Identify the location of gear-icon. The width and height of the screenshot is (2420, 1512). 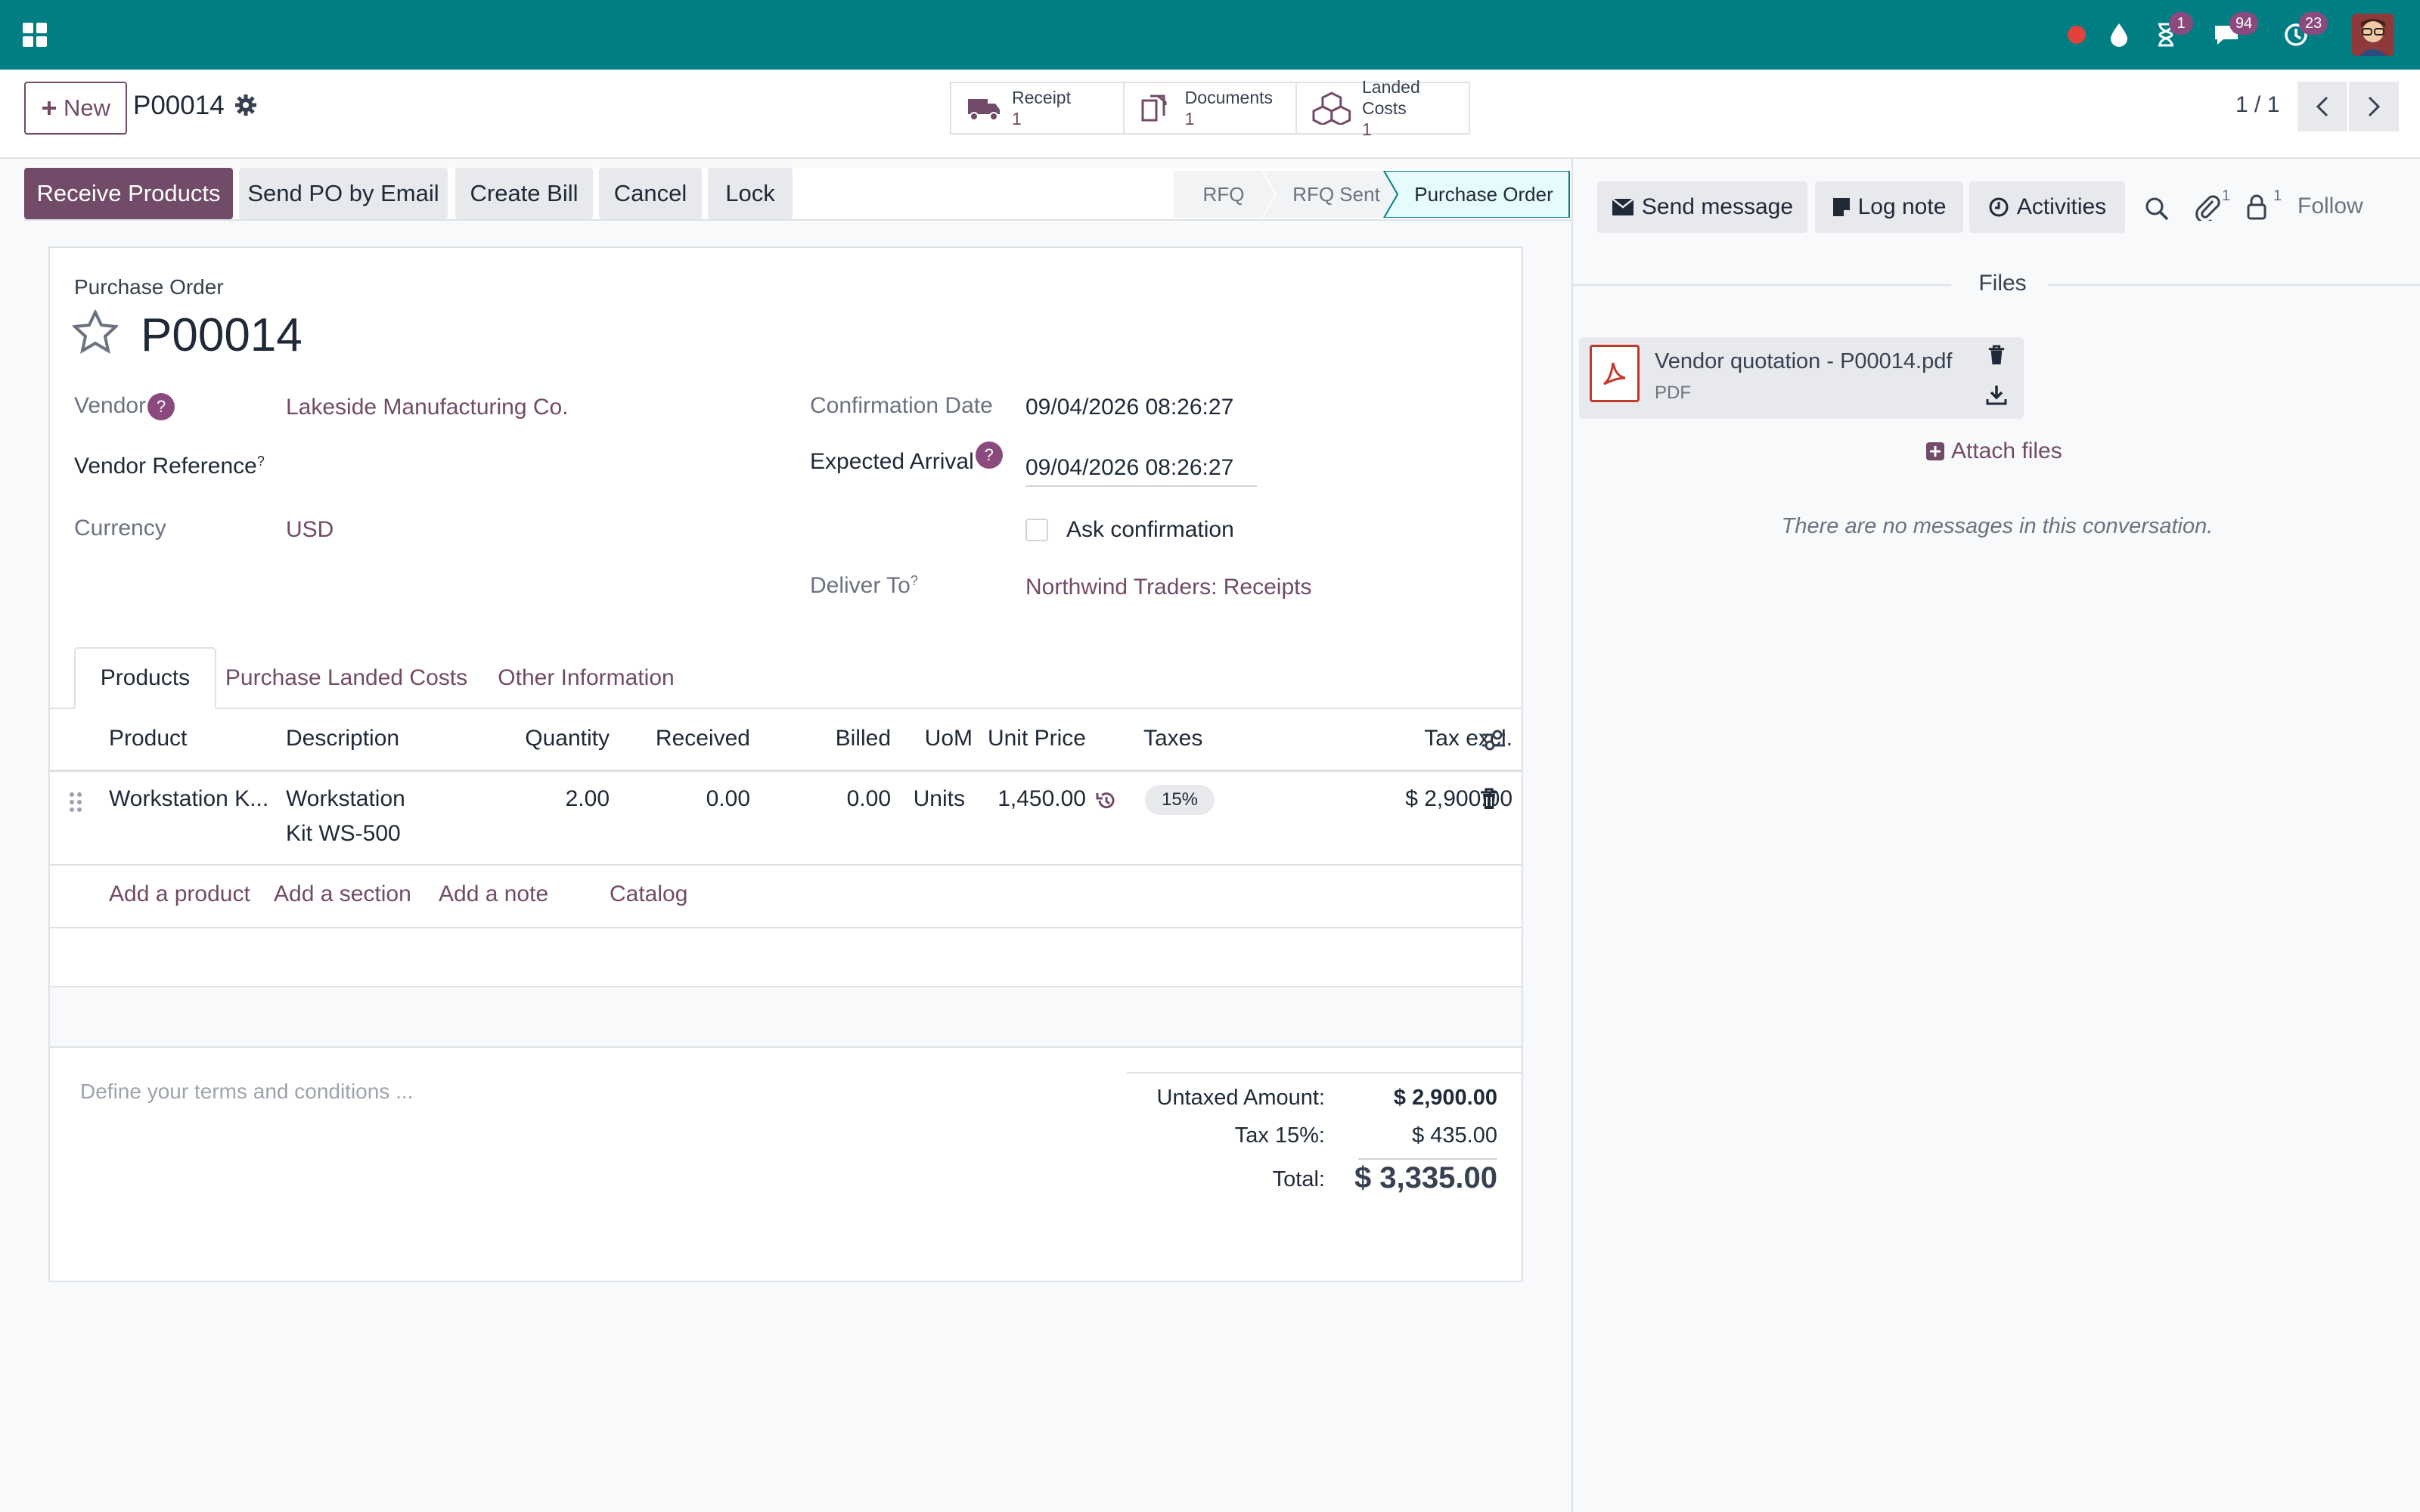
(245, 105).